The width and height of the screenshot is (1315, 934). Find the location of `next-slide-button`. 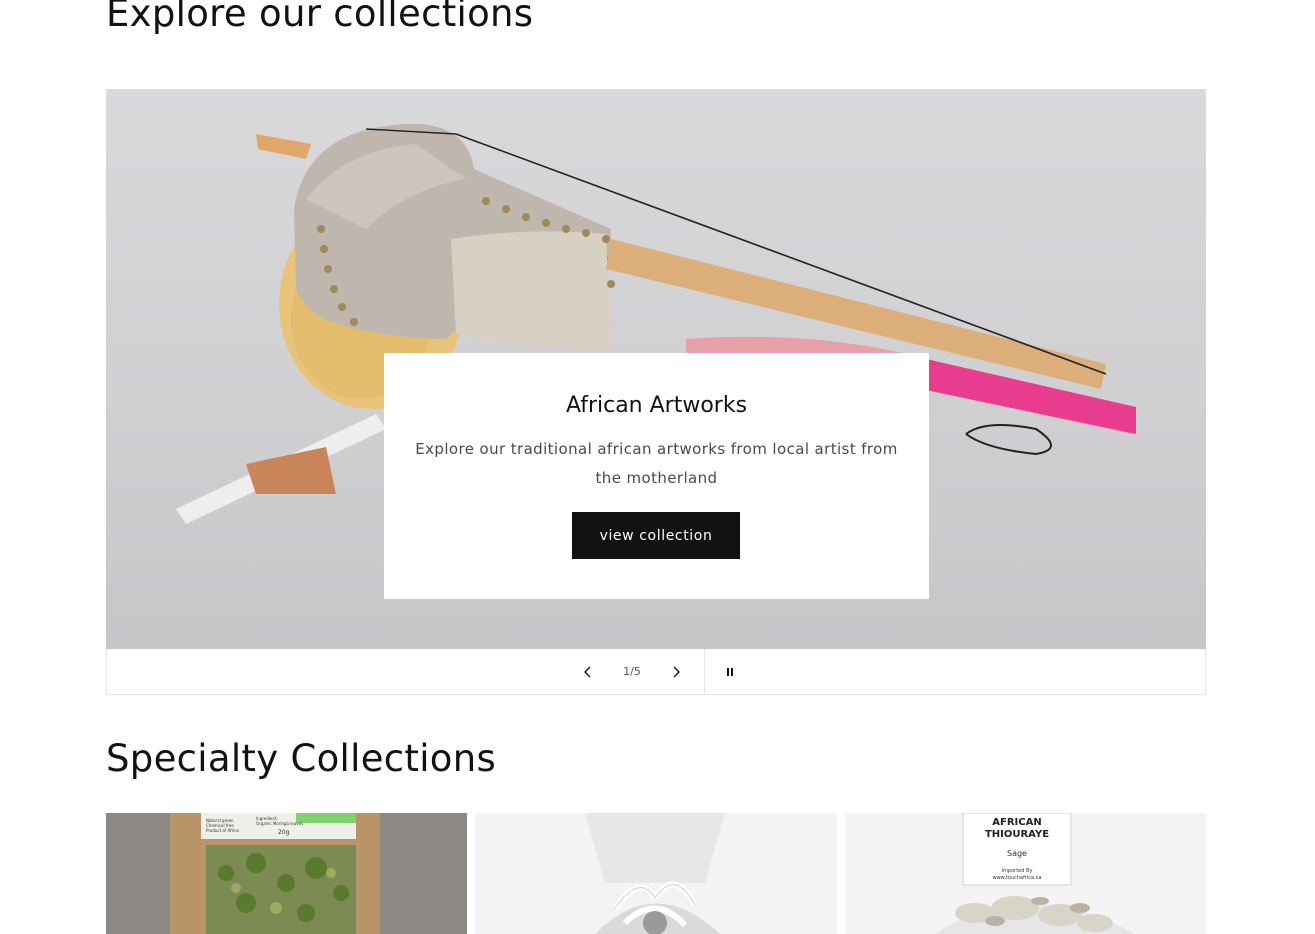

next-slide-button is located at coordinates (676, 671).